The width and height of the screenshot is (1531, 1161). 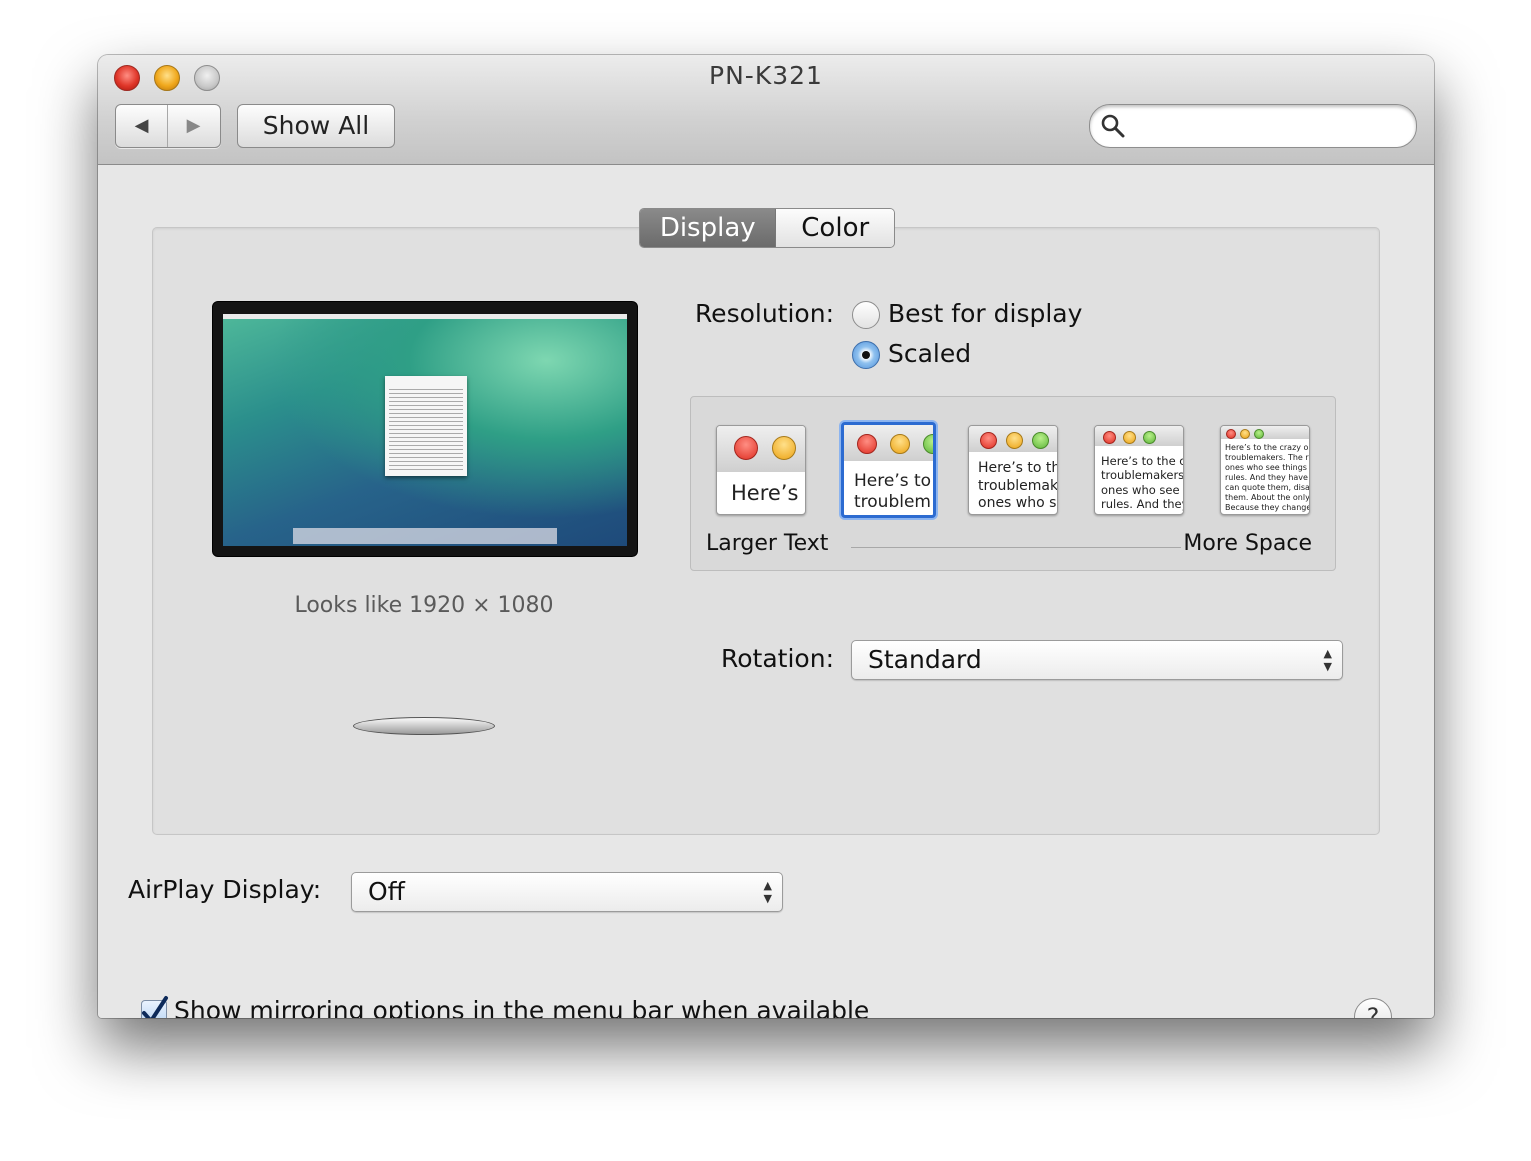 I want to click on forward-button: ▶, so click(x=193, y=126).